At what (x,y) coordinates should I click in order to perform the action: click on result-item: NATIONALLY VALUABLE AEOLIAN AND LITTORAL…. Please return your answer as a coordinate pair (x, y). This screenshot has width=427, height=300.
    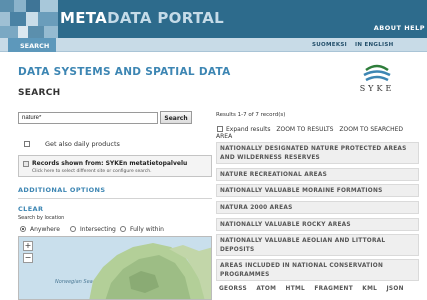
    Looking at the image, I should click on (317, 245).